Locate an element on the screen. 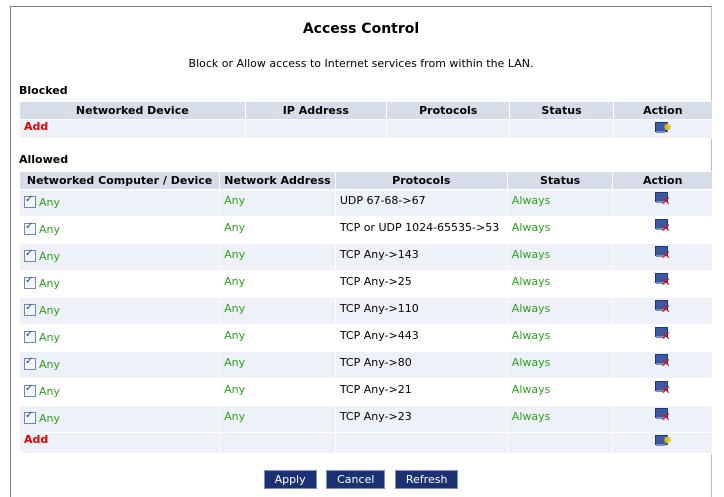  table-row: Any Any TCP or UDP 1024-65535->53 Always ✕ is located at coordinates (366, 230).